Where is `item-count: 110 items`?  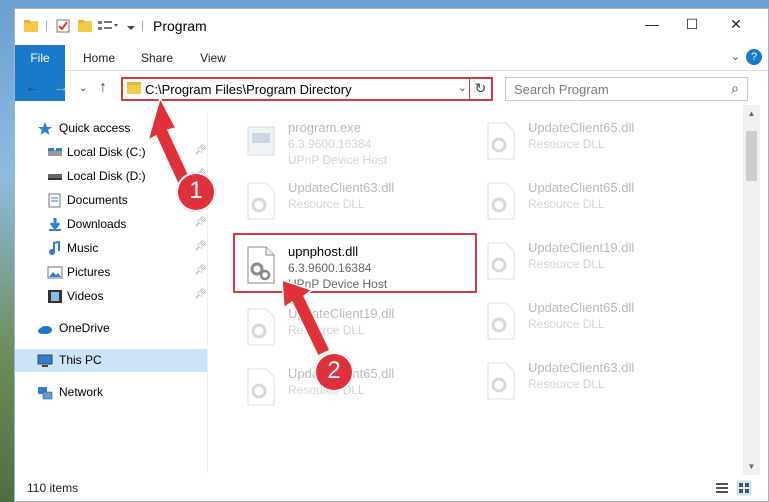
item-count: 110 items is located at coordinates (53, 488).